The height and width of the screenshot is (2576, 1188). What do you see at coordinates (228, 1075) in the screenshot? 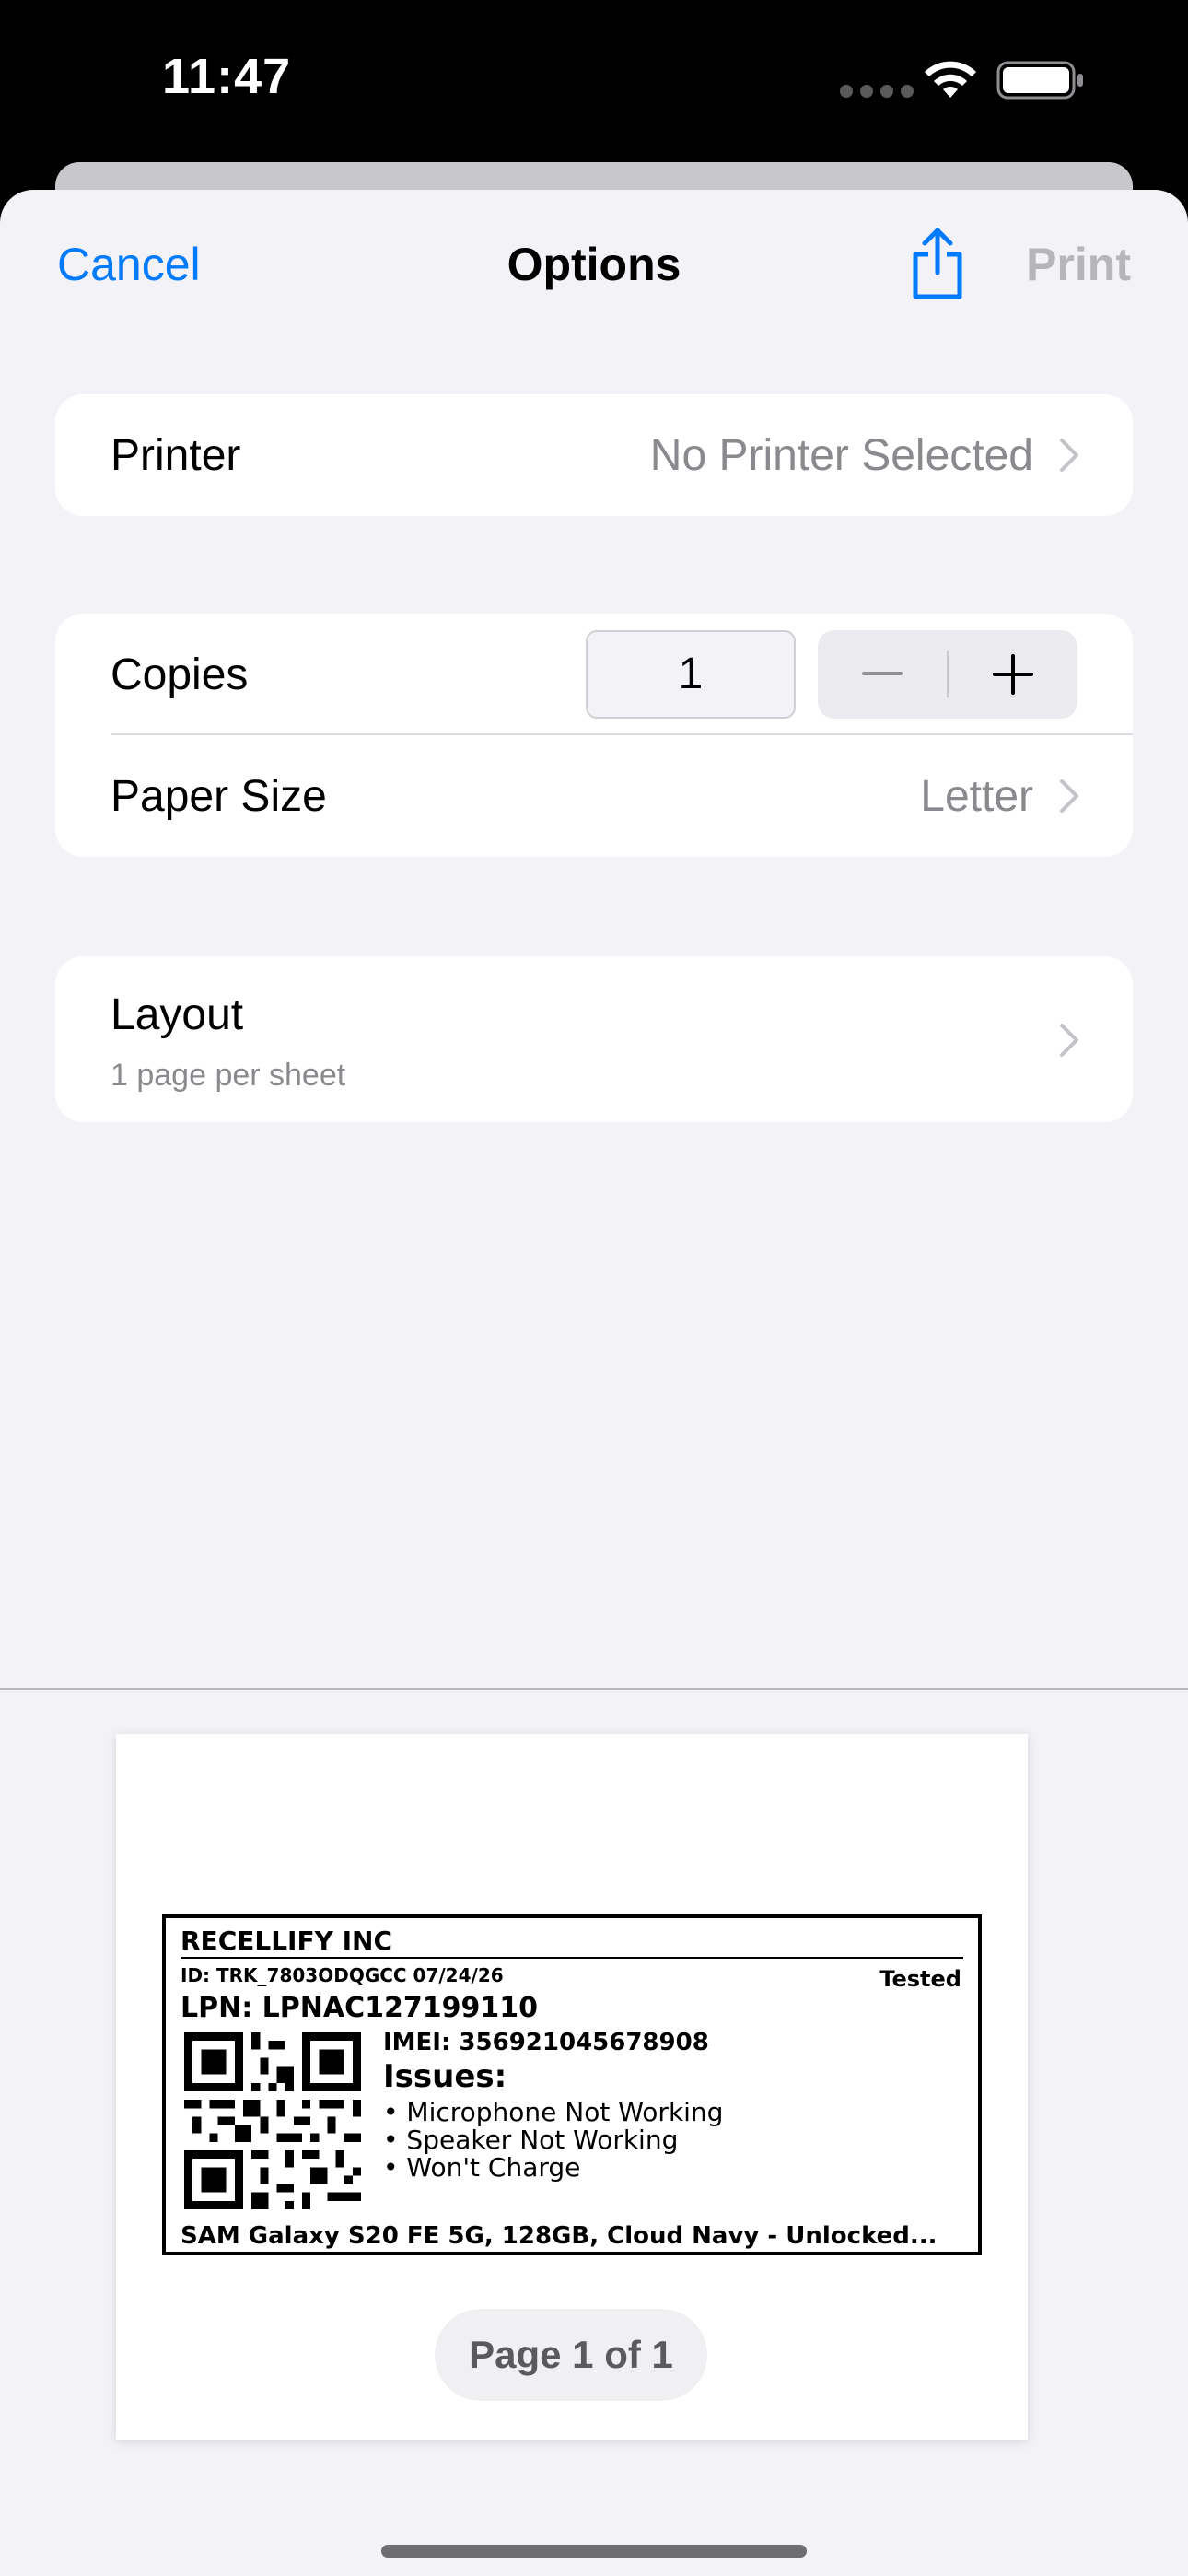
I see `layout-subtitle: 1 page per sheet` at bounding box center [228, 1075].